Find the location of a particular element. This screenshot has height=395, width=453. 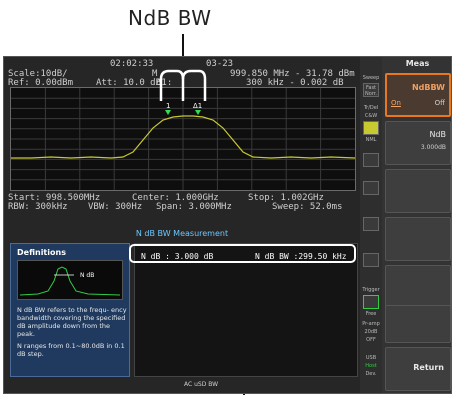

measurement-title: N dB BW Measurement is located at coordinates (182, 233).